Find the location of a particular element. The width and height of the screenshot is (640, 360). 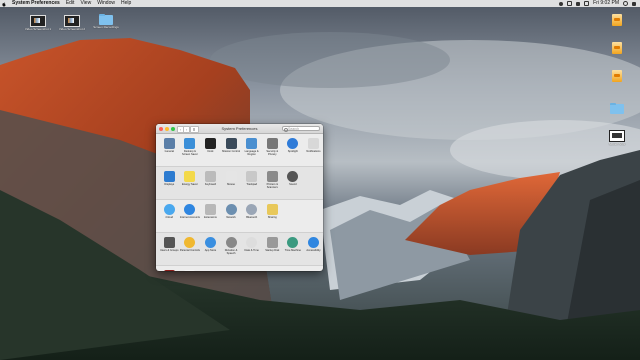

pref-pane-bluetooth: Bluetooth is located at coordinates (251, 216).